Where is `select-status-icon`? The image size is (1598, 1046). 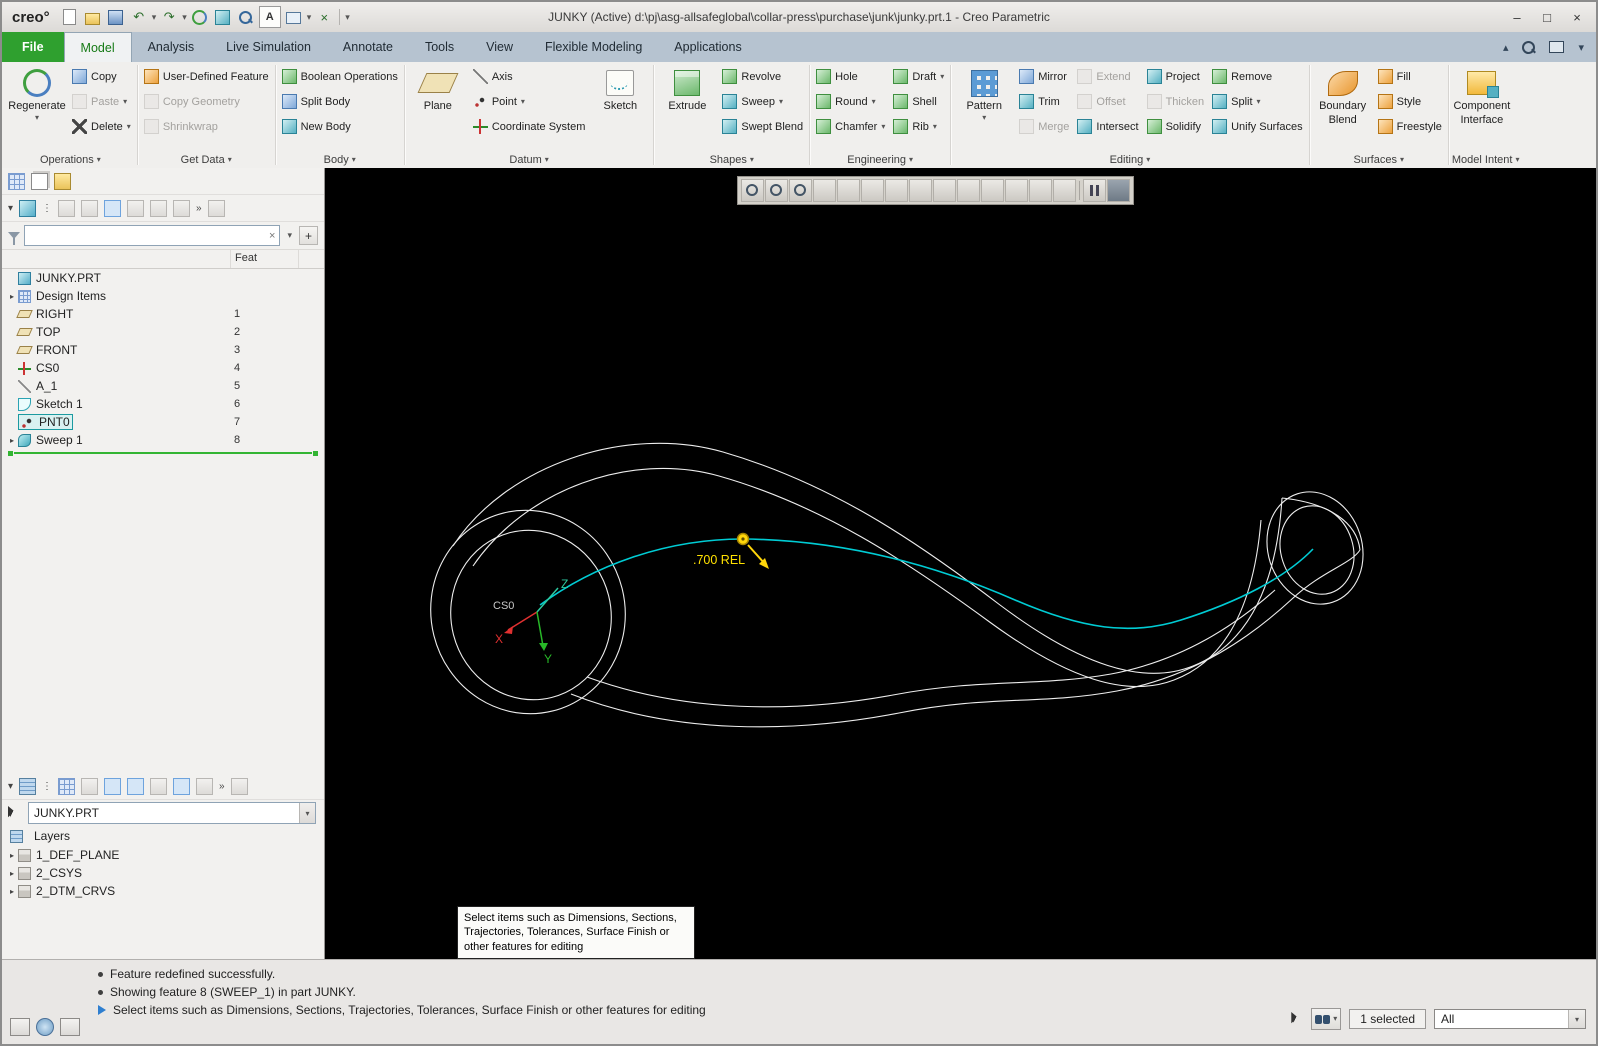 select-status-icon is located at coordinates (1296, 1019).